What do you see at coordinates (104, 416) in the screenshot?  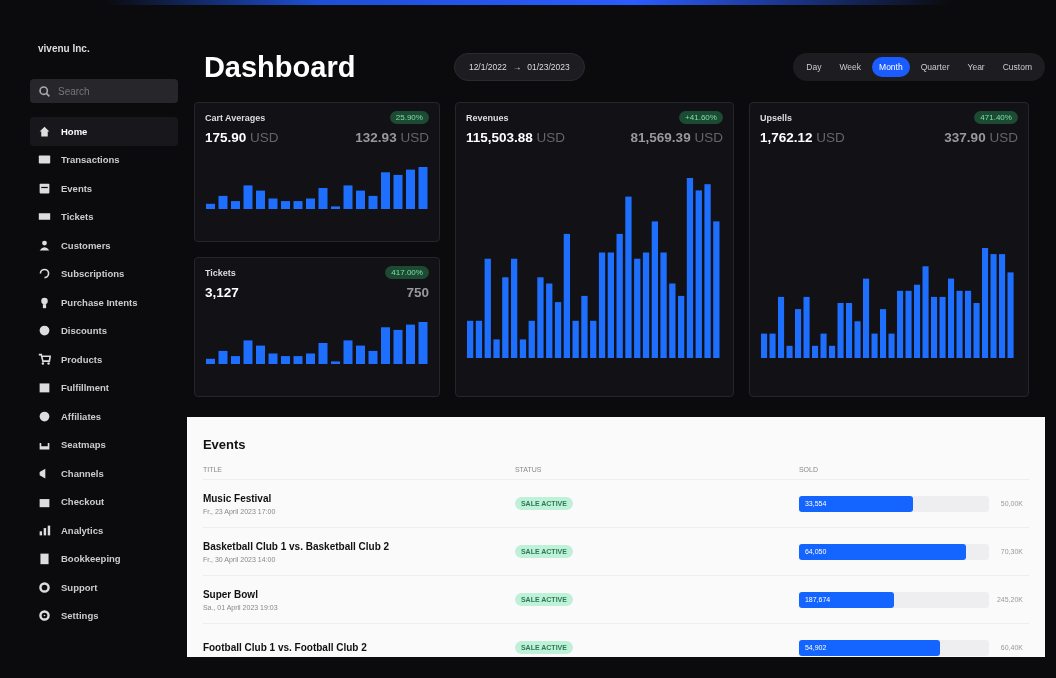 I see `nav-item: Affiliates` at bounding box center [104, 416].